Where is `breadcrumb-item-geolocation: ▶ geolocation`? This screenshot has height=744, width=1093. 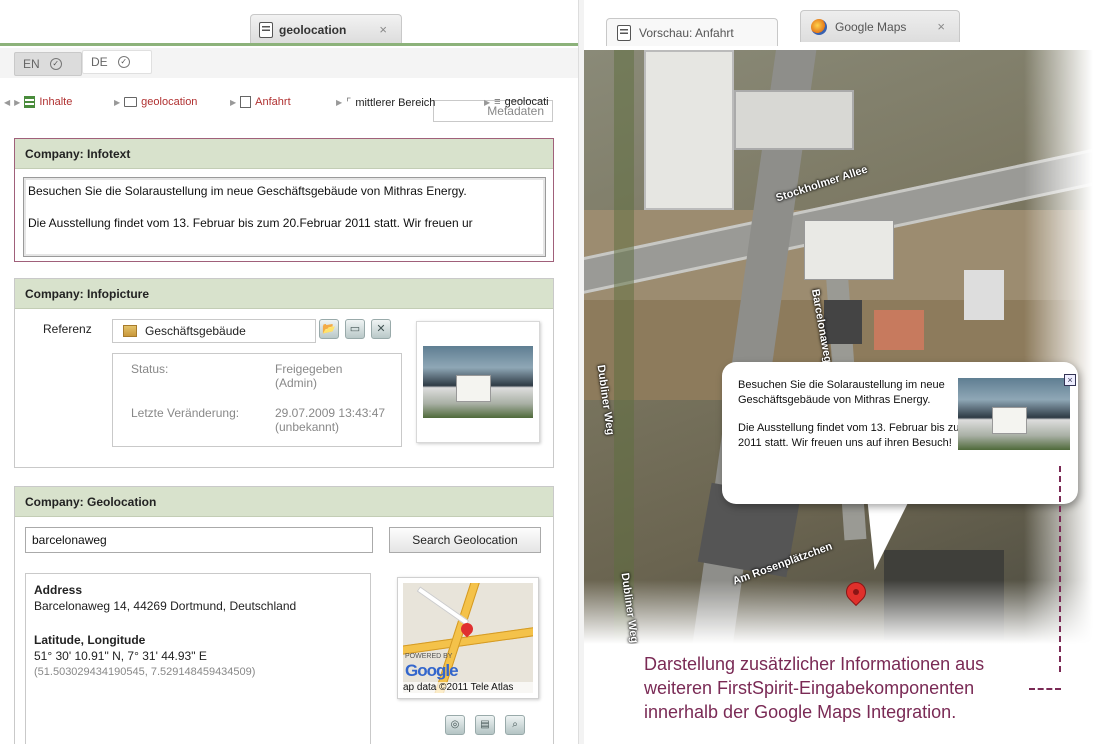 breadcrumb-item-geolocation: ▶ geolocation is located at coordinates (155, 102).